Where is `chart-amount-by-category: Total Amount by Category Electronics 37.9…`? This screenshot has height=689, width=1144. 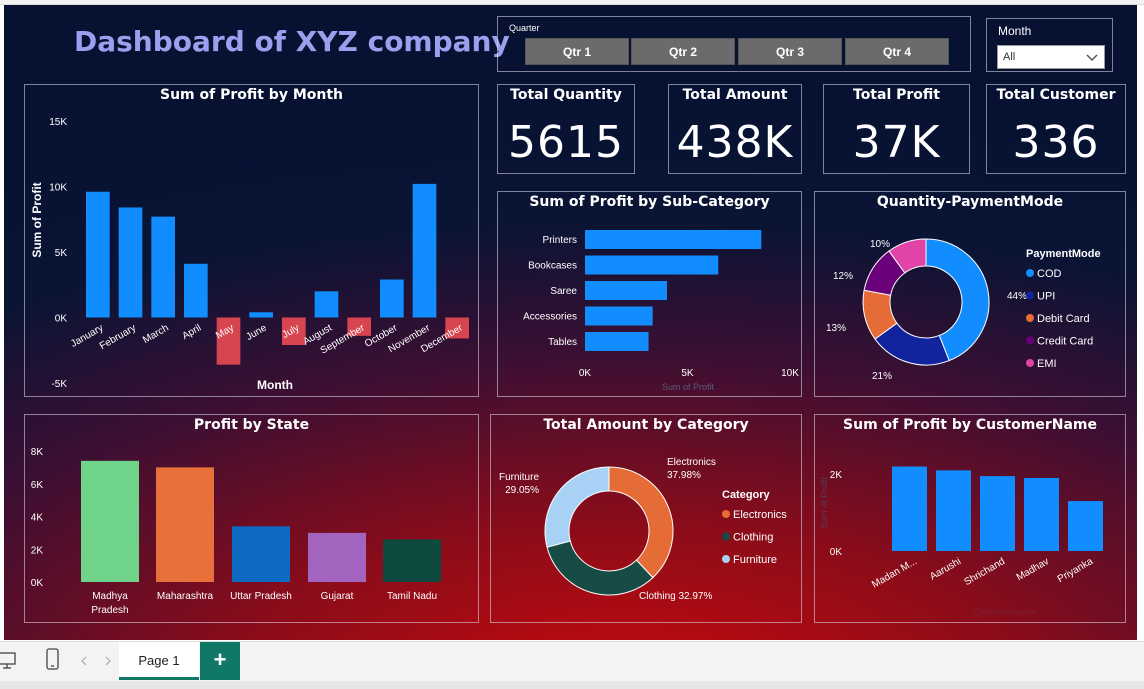 chart-amount-by-category: Total Amount by Category Electronics 37.9… is located at coordinates (646, 518).